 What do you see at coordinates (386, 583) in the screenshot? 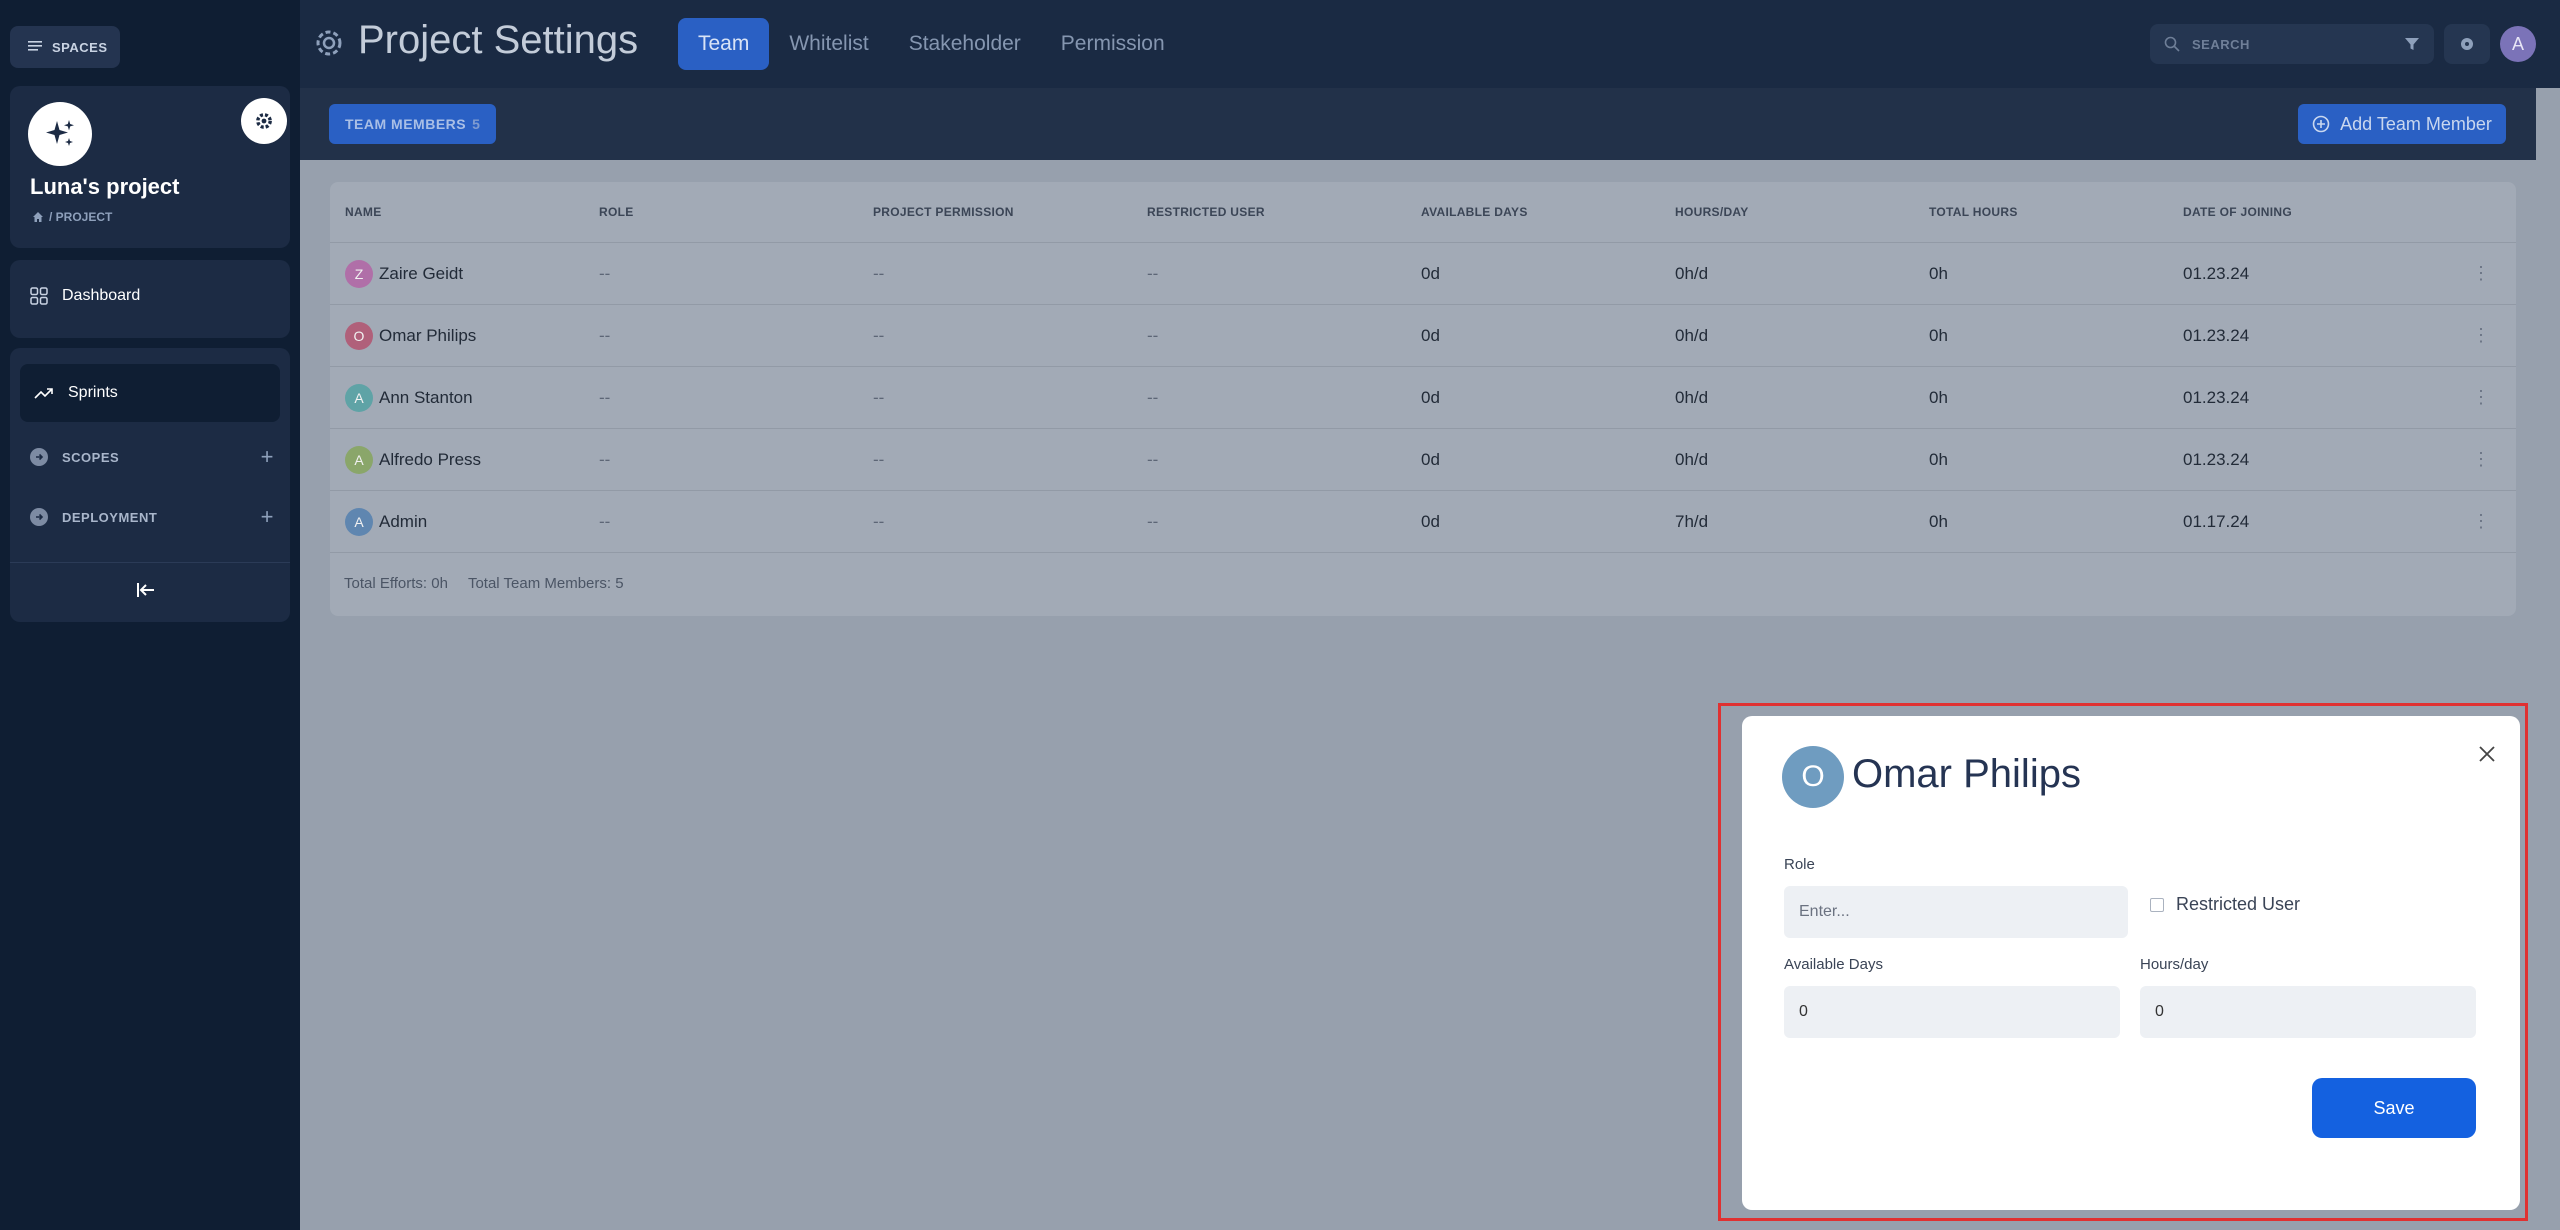
I see `total-efforts-label: Total Efforts:` at bounding box center [386, 583].